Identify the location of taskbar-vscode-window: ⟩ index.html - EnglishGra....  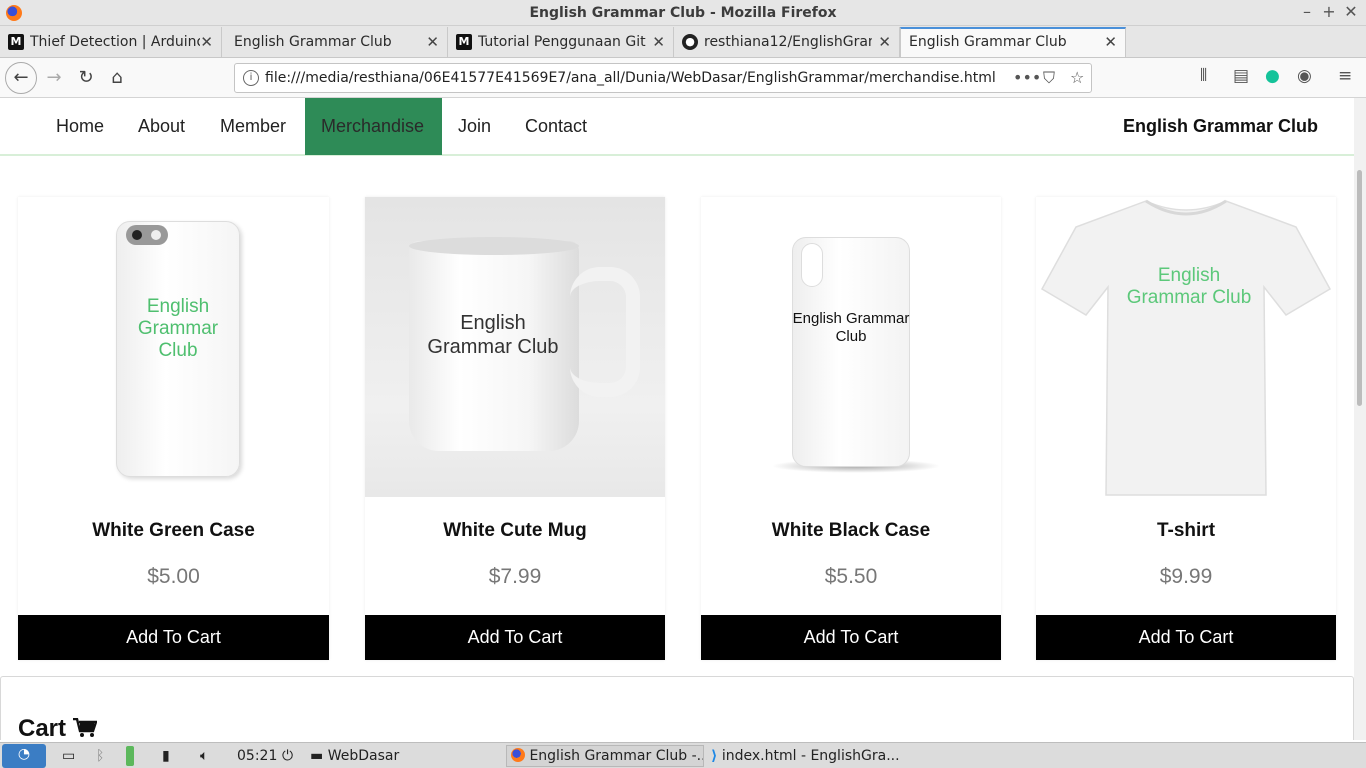
(806, 756).